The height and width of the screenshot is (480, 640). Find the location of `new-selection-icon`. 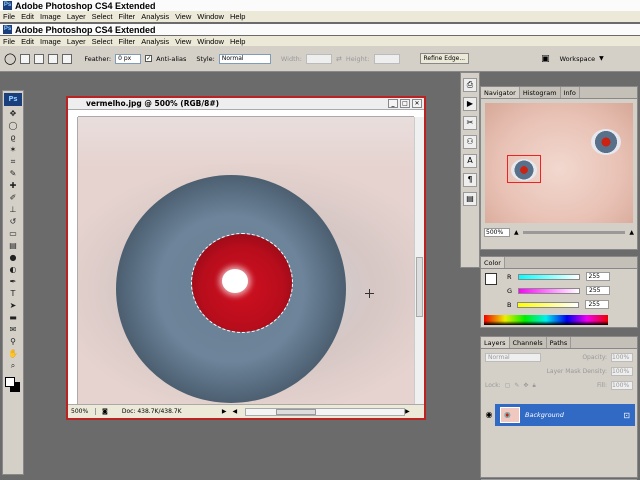

new-selection-icon is located at coordinates (25, 58).